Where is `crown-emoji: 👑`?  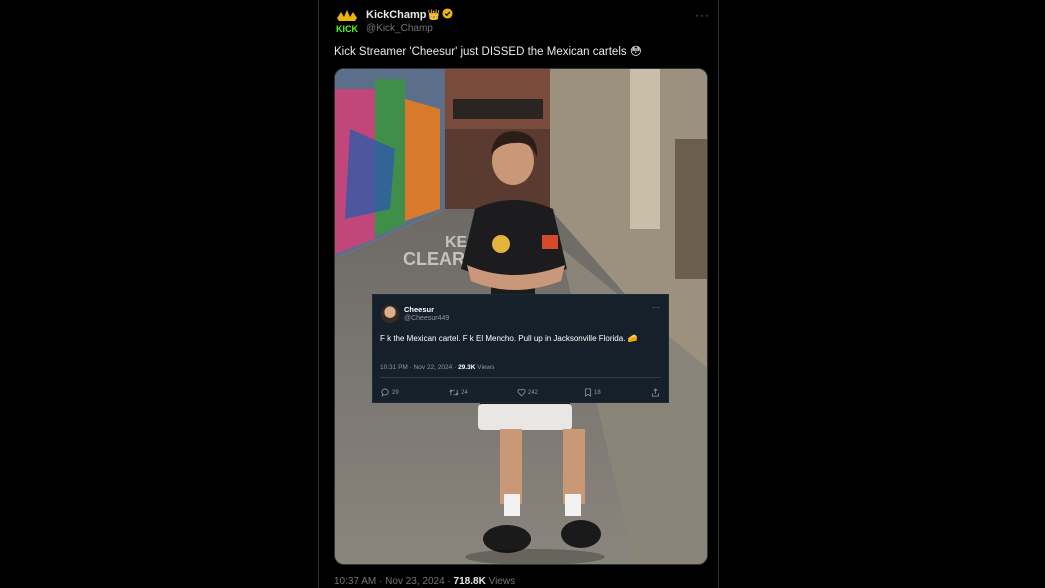 crown-emoji: 👑 is located at coordinates (433, 15).